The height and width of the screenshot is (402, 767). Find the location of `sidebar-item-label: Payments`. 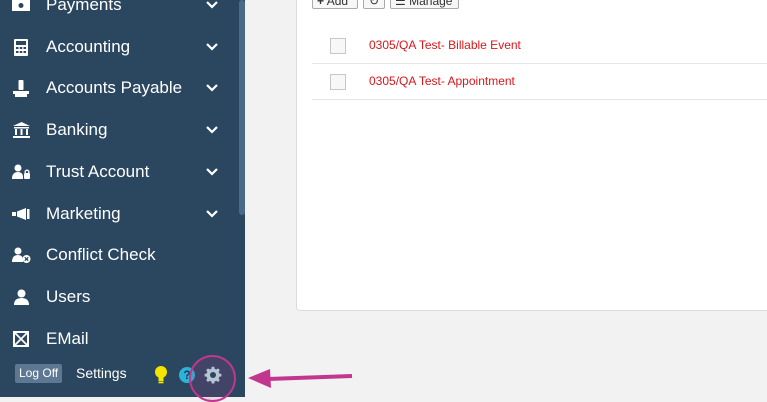

sidebar-item-label: Payments is located at coordinates (84, 7).